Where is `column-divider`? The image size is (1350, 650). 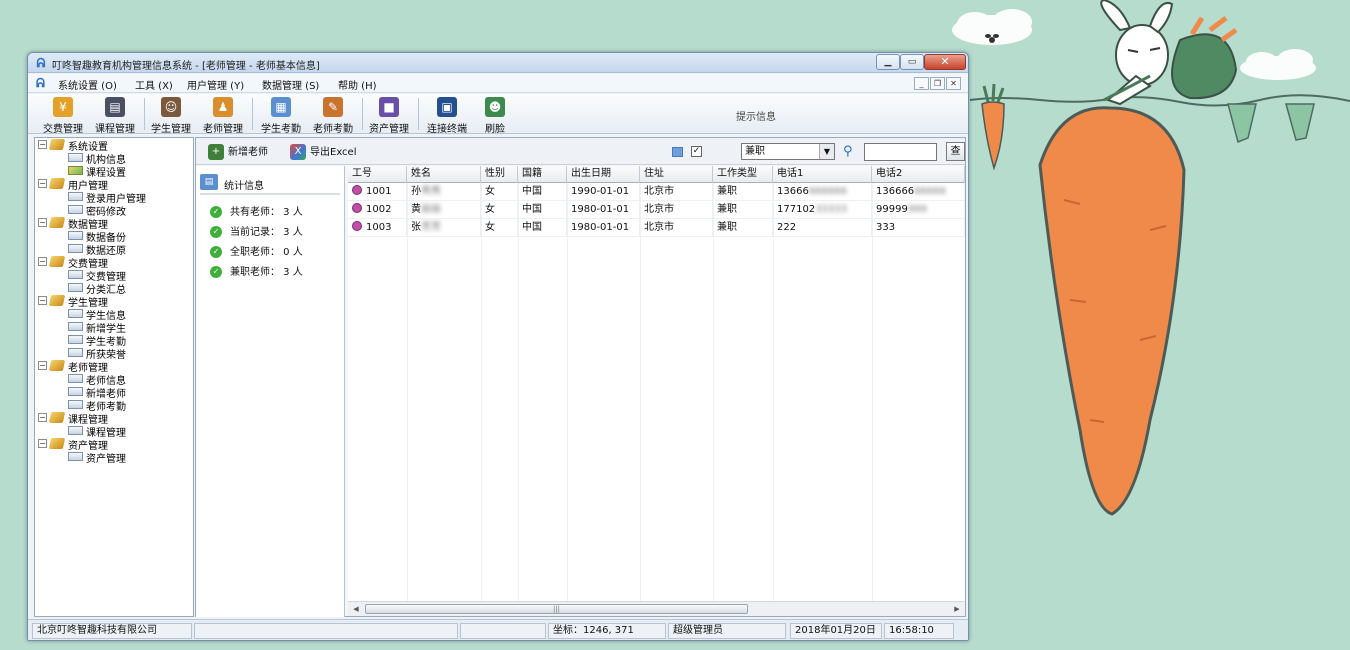 column-divider is located at coordinates (407, 392).